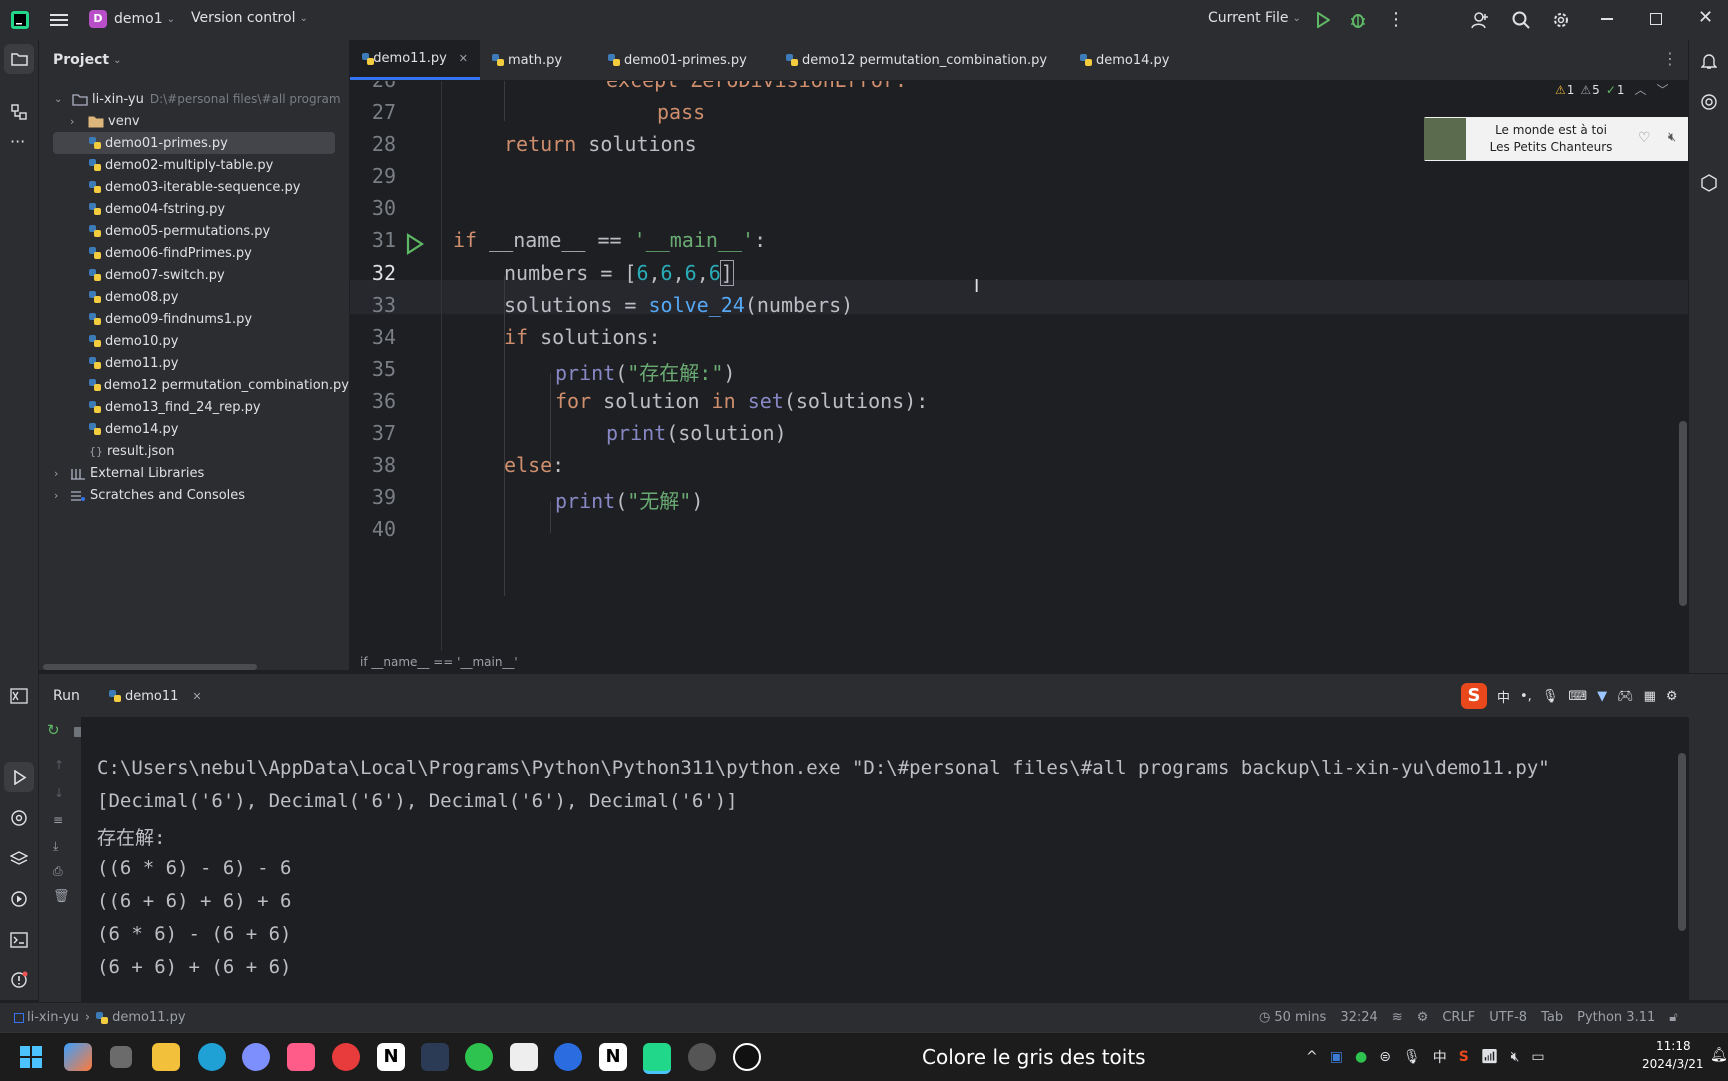  I want to click on netease-music-icon, so click(346, 1057).